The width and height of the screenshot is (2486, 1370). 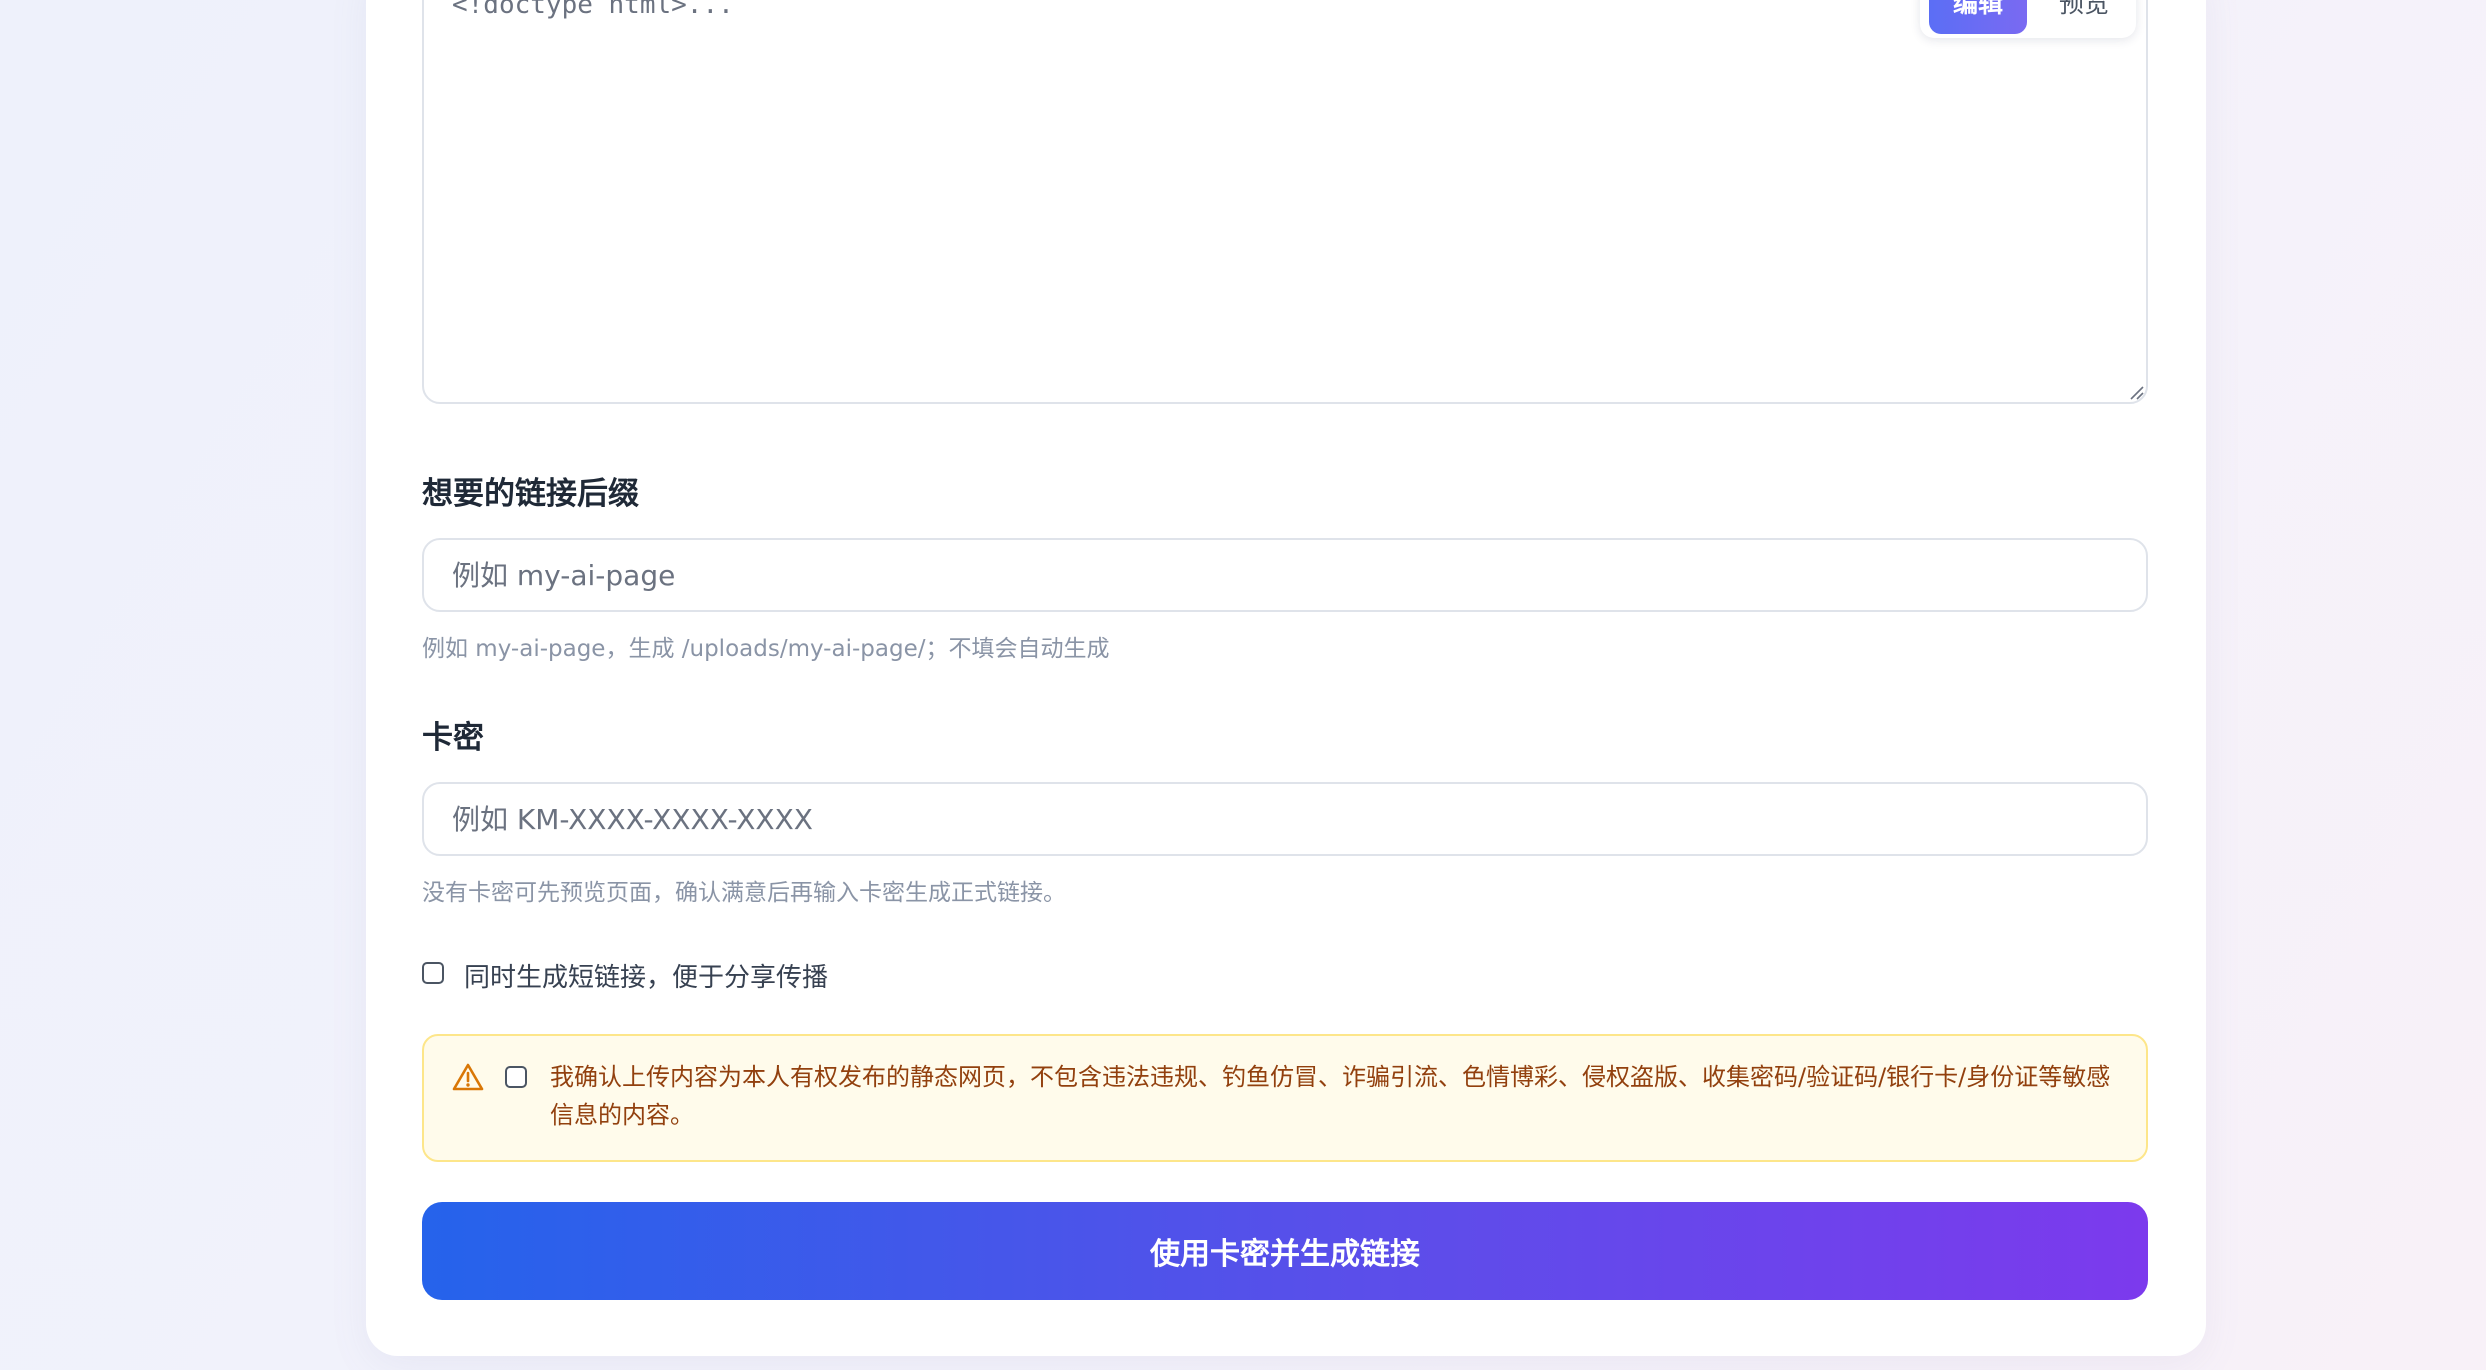 I want to click on generate-link-button: 使用卡密并生成链接, so click(x=1285, y=1251).